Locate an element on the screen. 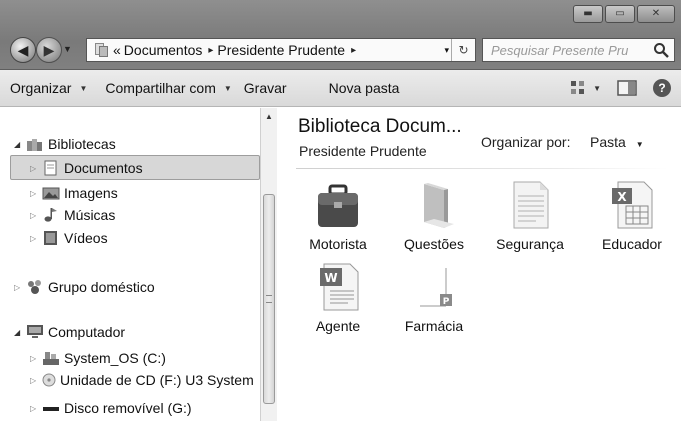  recent-pages-dropdown: ▼ is located at coordinates (67, 49).